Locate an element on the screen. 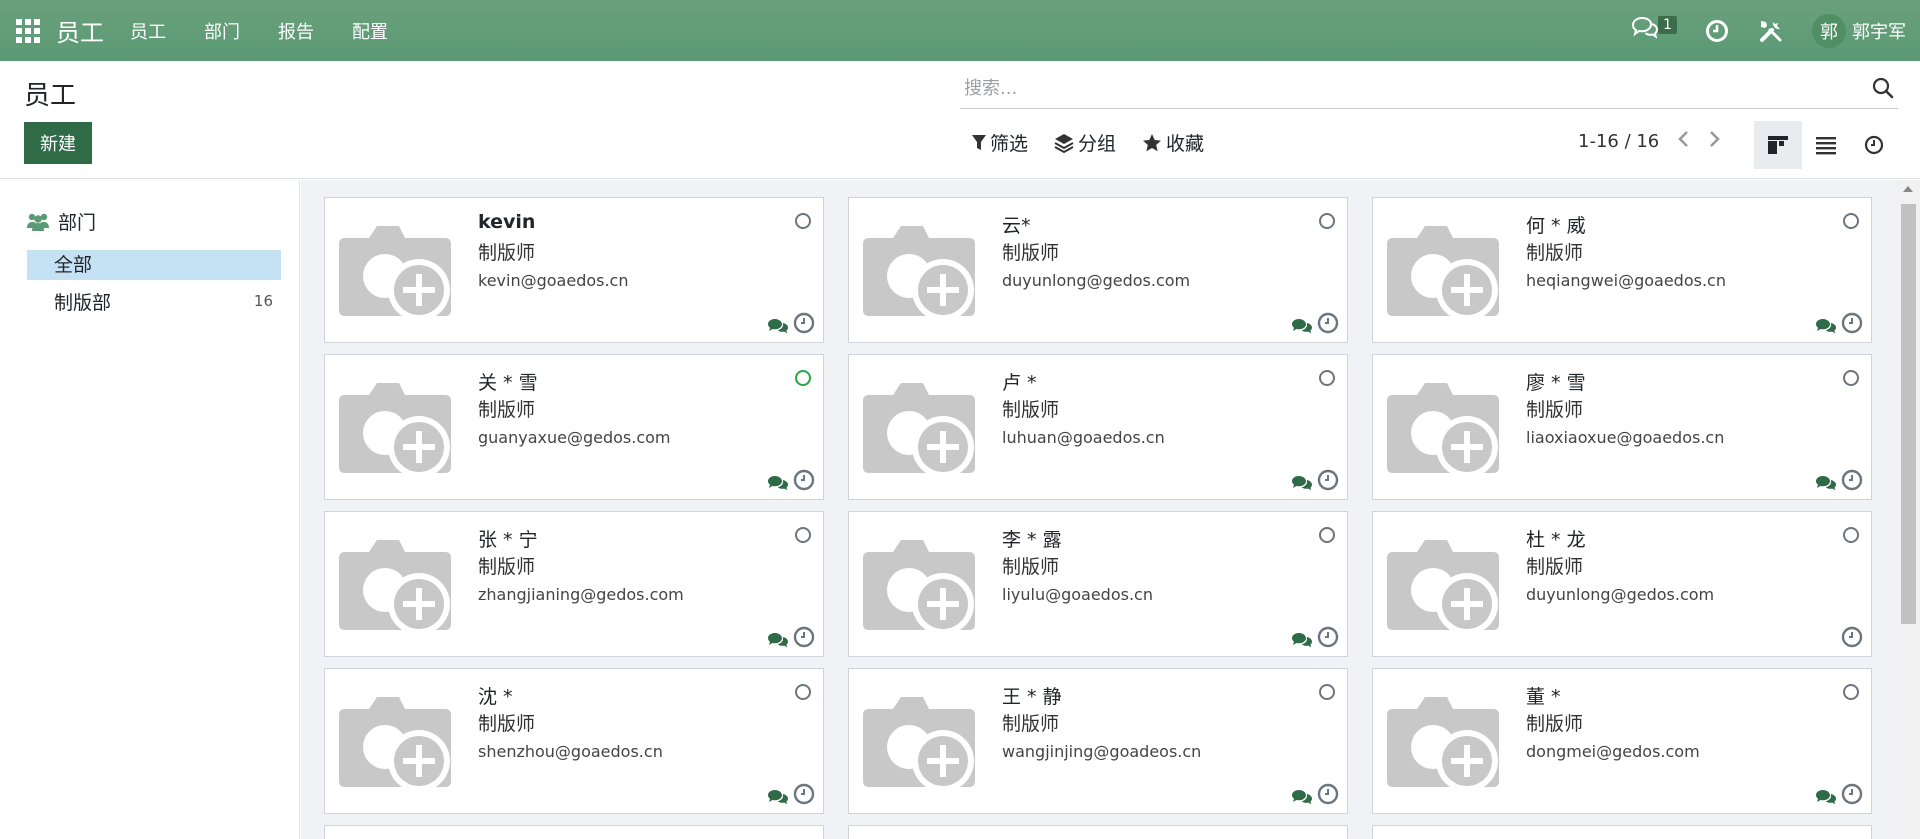  favorites-button: 收藏 is located at coordinates (1173, 142).